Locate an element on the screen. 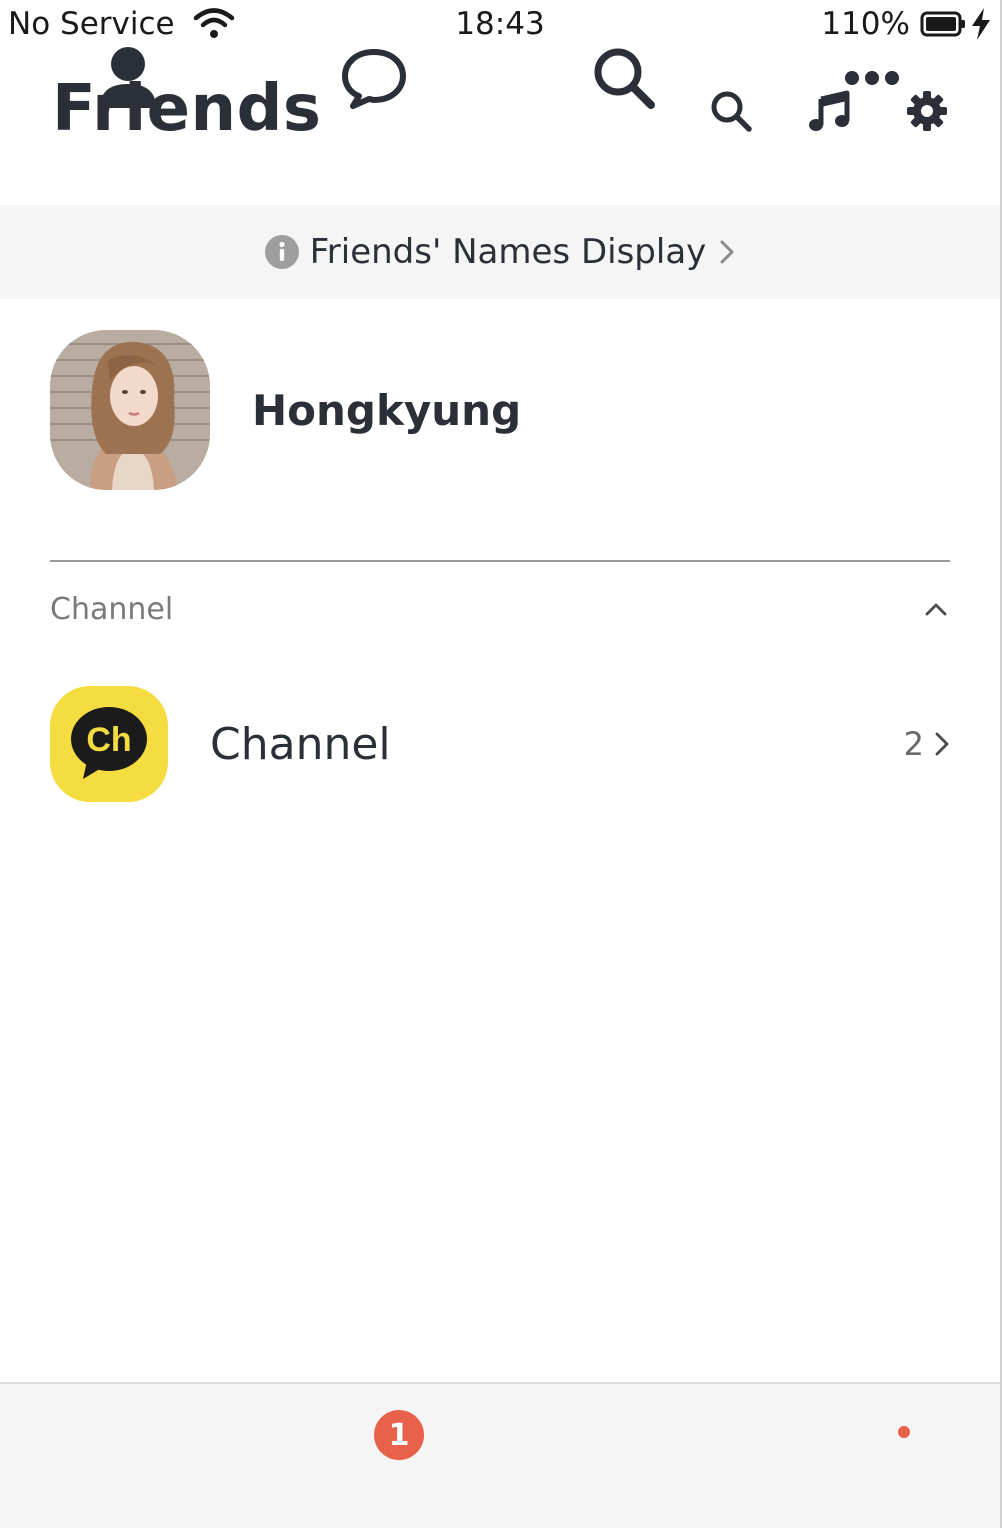  chevron-up-icon is located at coordinates (936, 609).